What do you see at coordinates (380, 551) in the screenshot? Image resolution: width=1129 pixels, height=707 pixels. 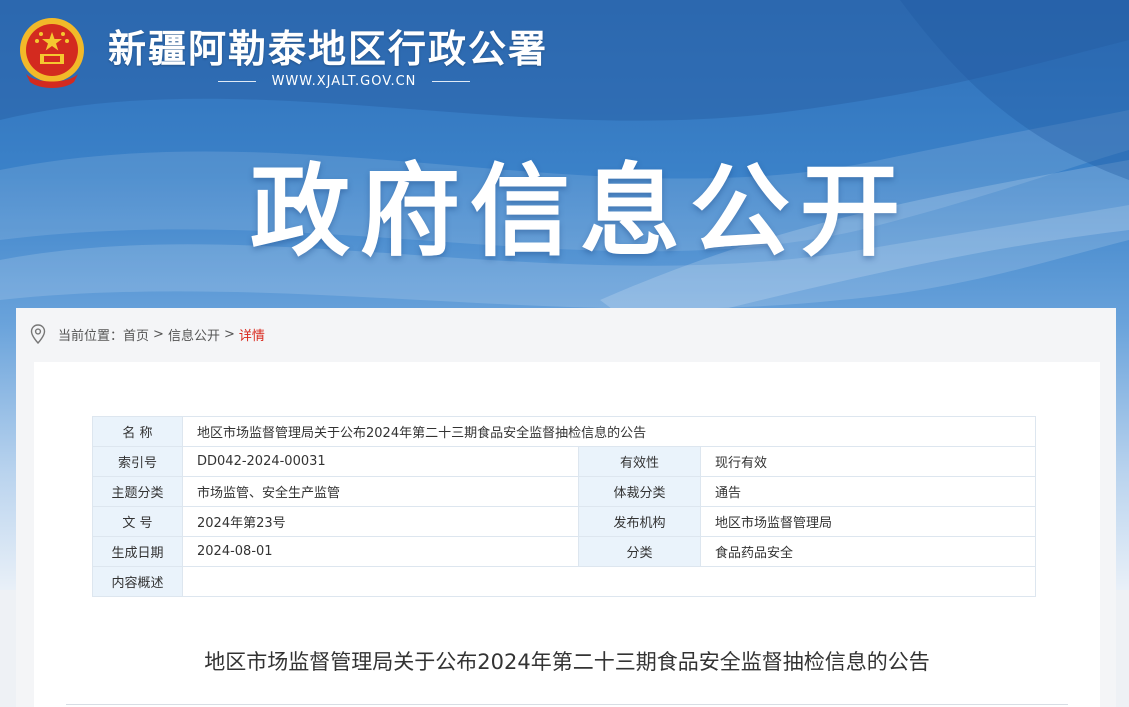 I see `meta-value: 2024-08-01` at bounding box center [380, 551].